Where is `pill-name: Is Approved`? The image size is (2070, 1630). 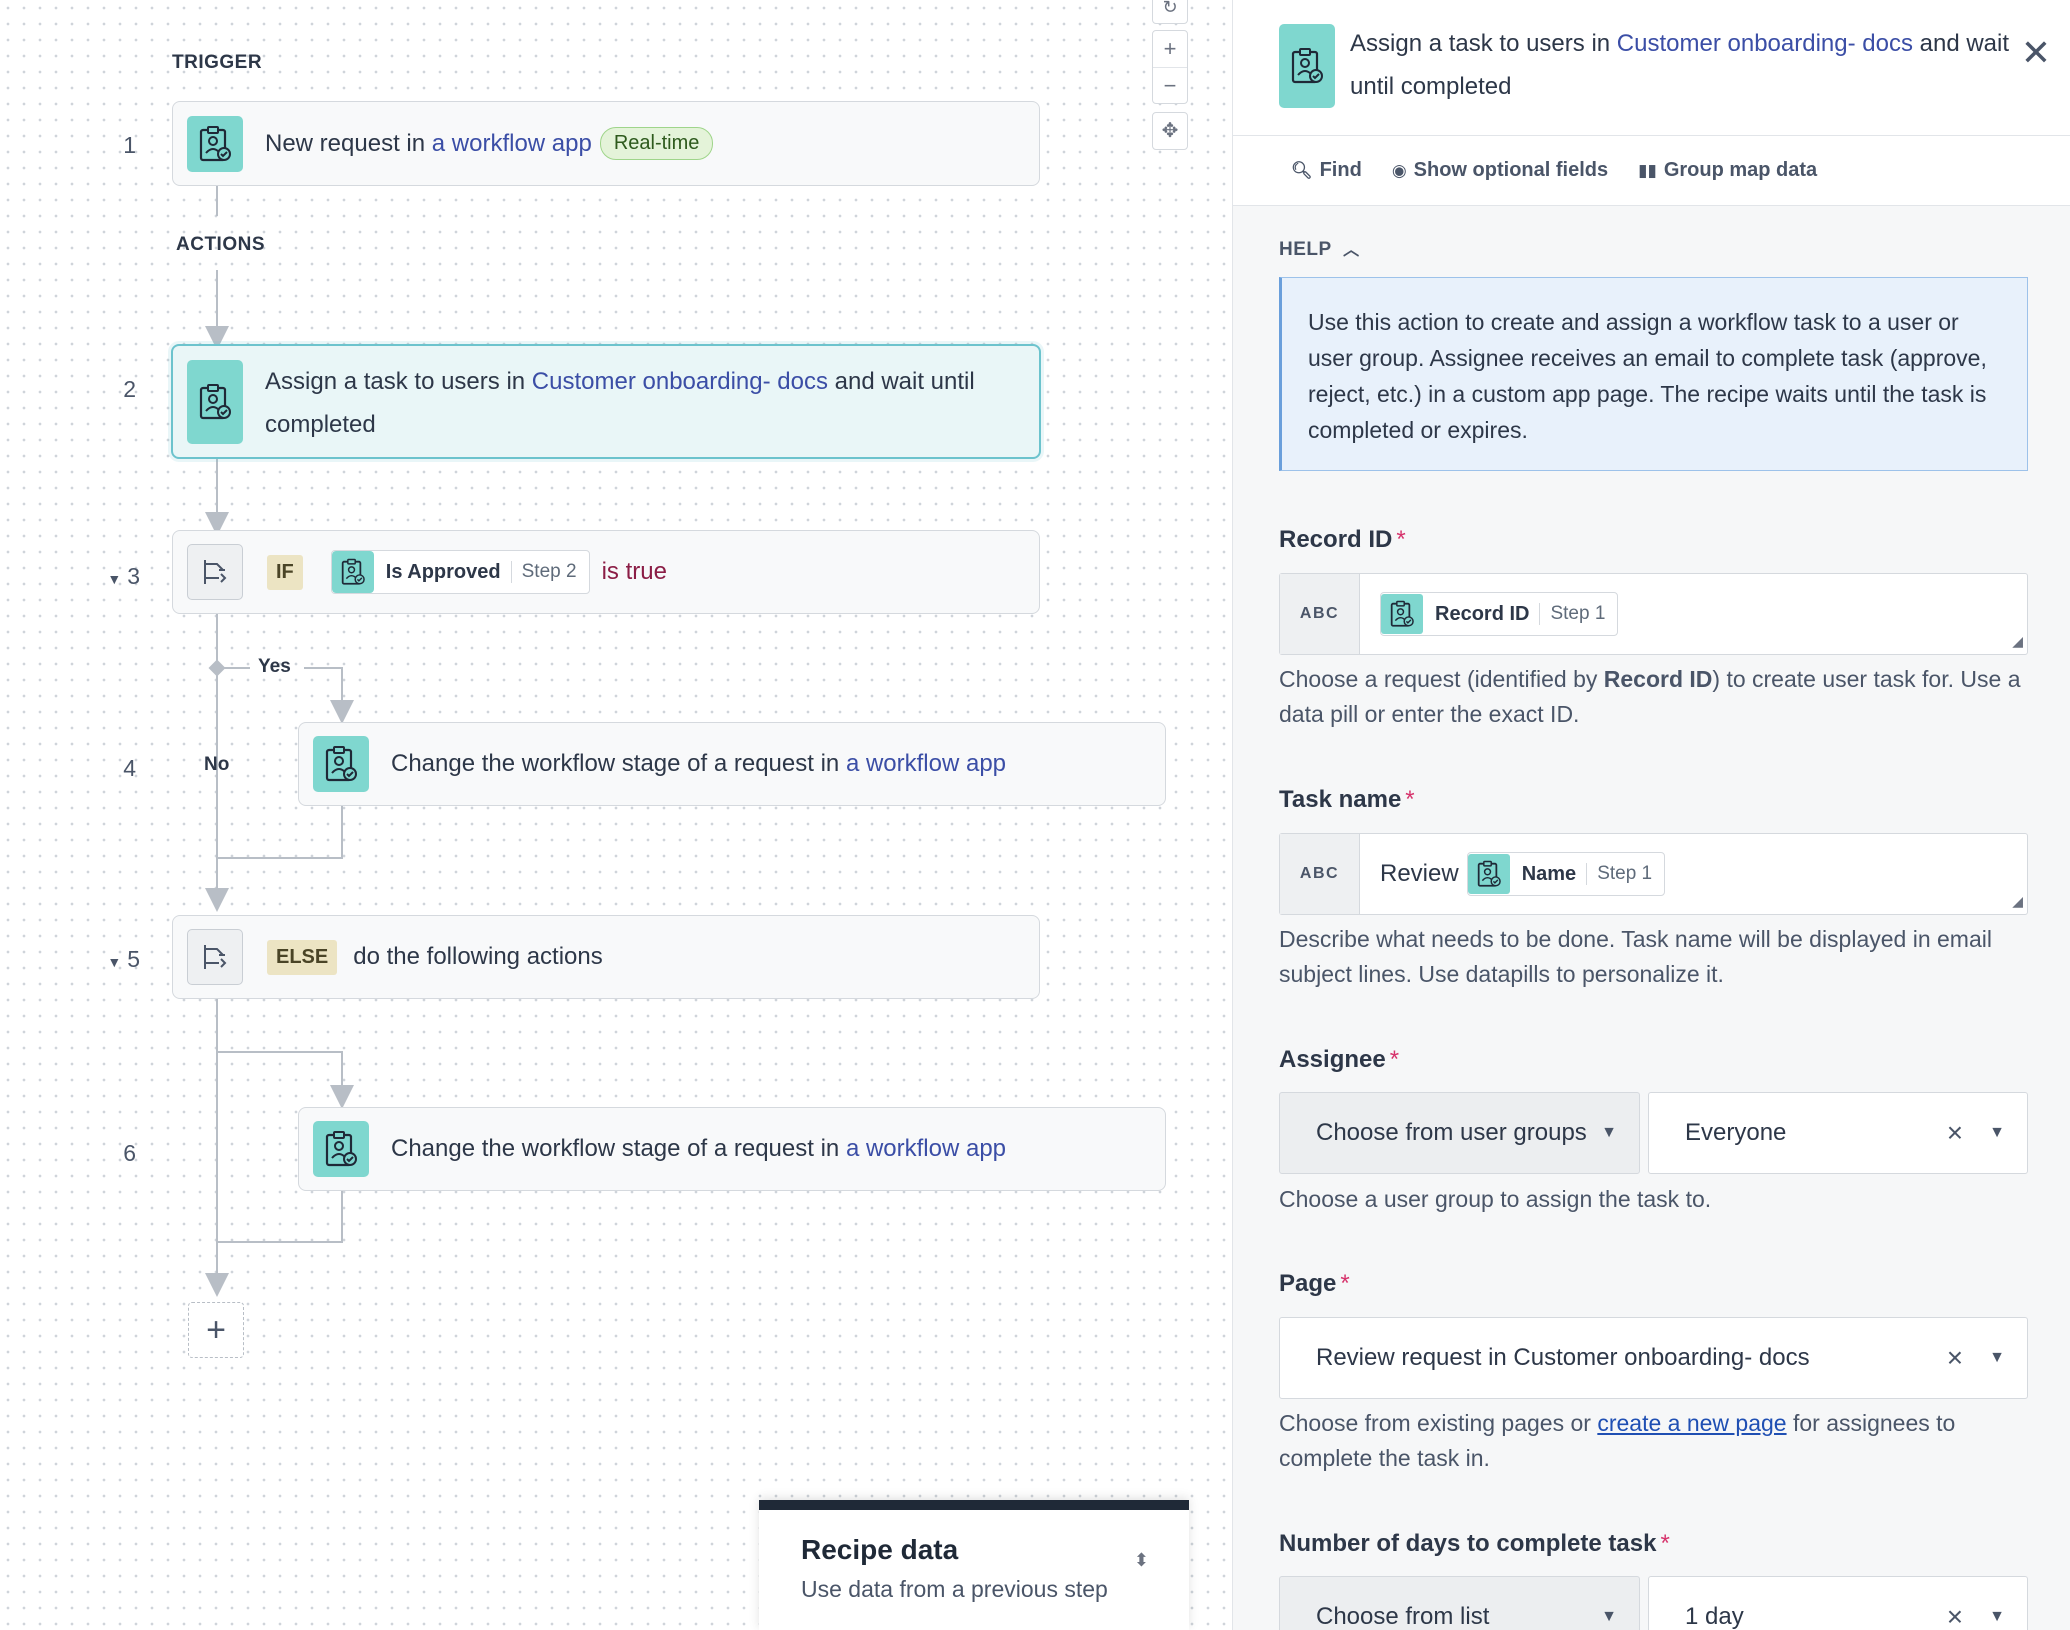
pill-name: Is Approved is located at coordinates (443, 571).